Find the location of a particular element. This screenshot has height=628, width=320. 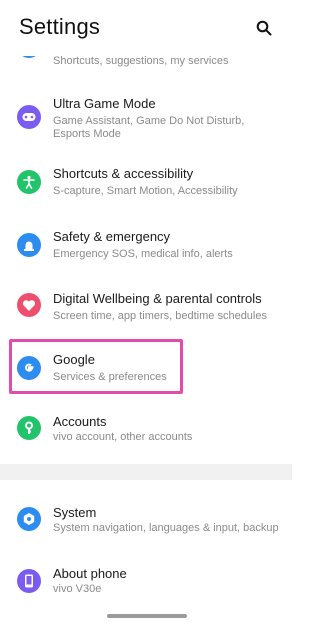

settings-item-label: System is located at coordinates (75, 512).